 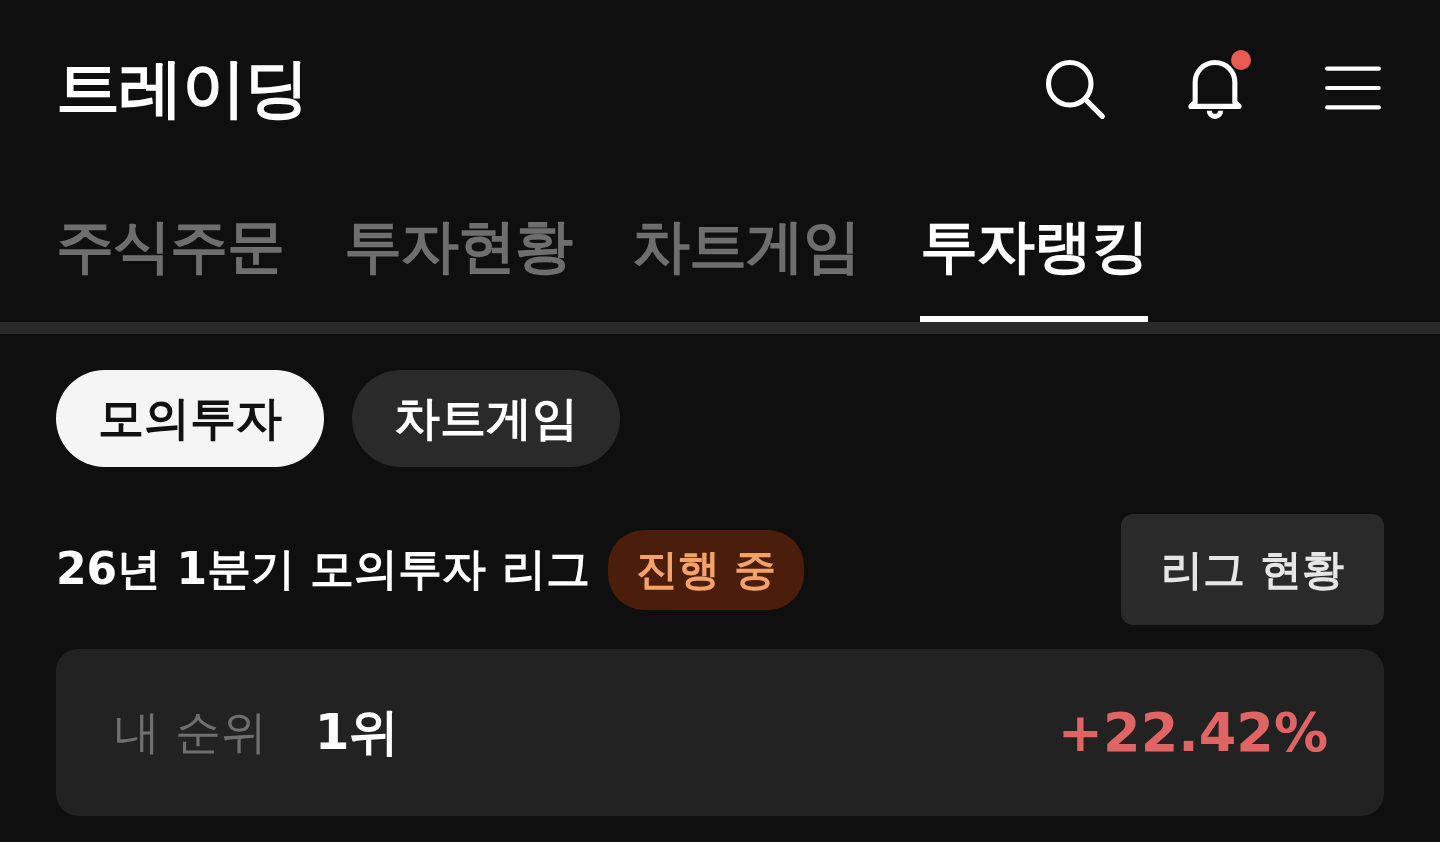 What do you see at coordinates (357, 732) in the screenshot?
I see `rank-value: 1위` at bounding box center [357, 732].